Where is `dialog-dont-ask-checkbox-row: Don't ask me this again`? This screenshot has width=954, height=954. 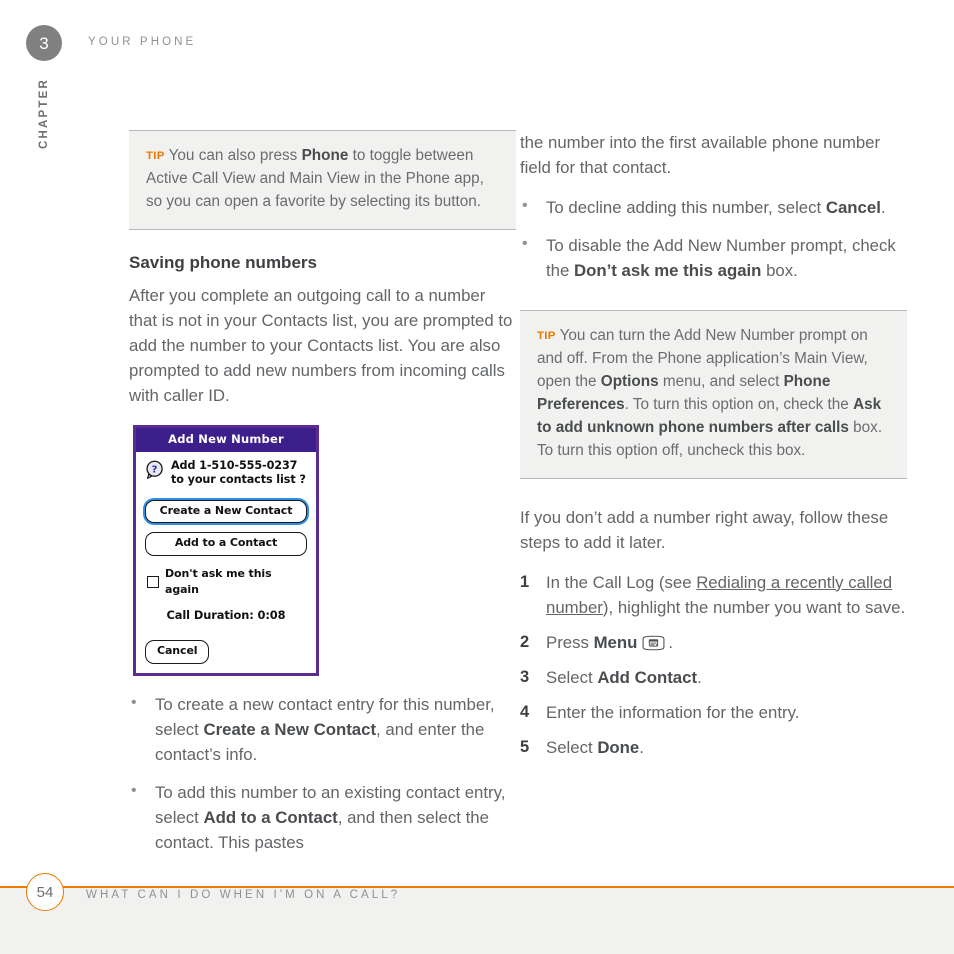
dialog-dont-ask-checkbox-row: Don't ask me this again is located at coordinates (227, 582).